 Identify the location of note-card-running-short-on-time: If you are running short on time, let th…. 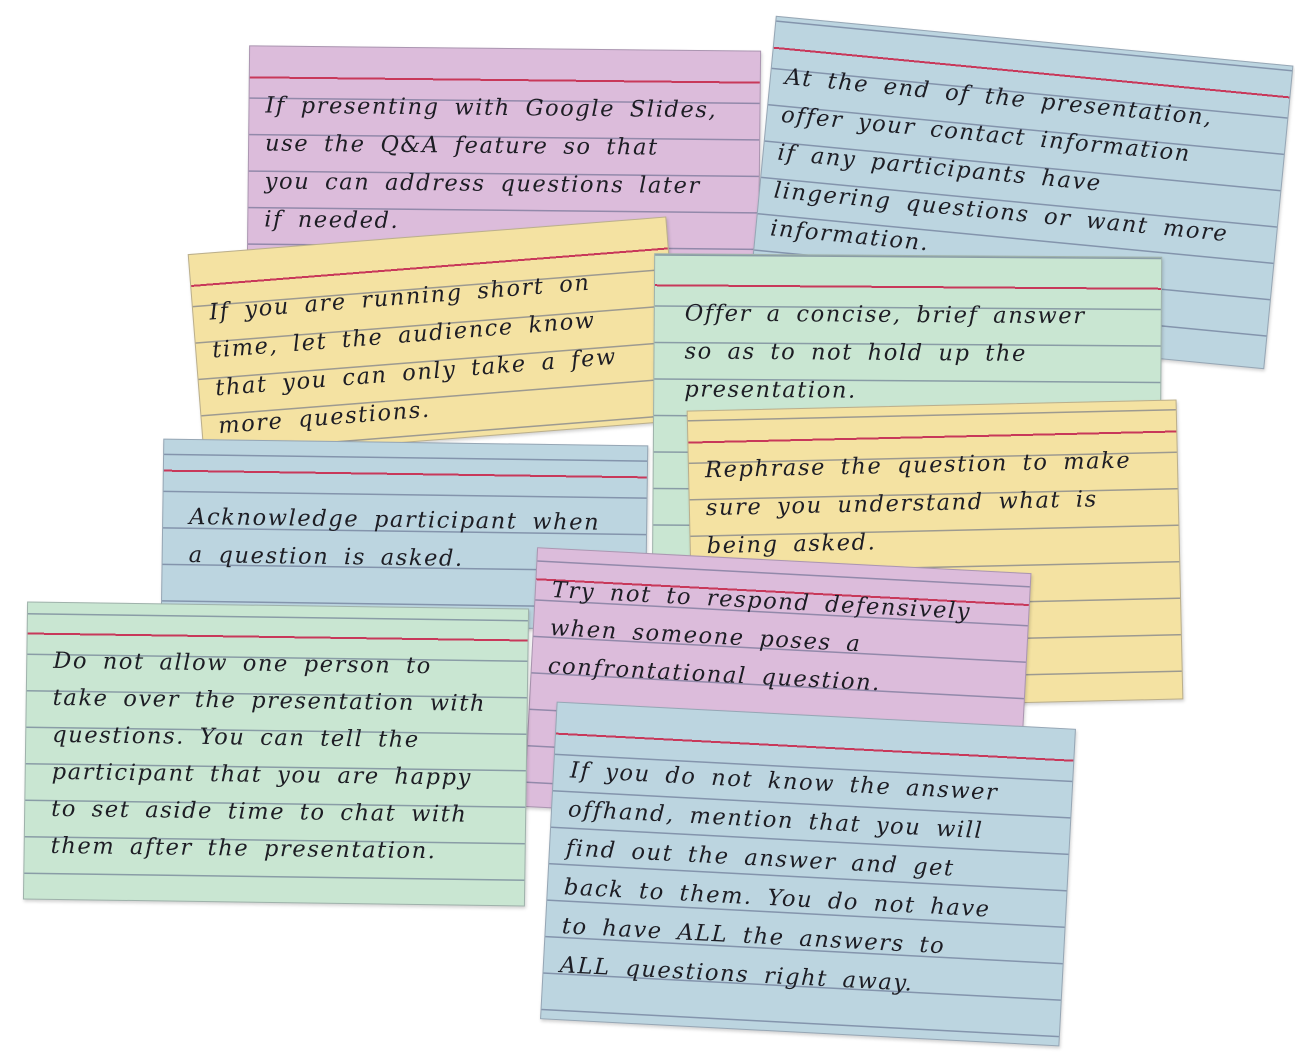
(435, 337).